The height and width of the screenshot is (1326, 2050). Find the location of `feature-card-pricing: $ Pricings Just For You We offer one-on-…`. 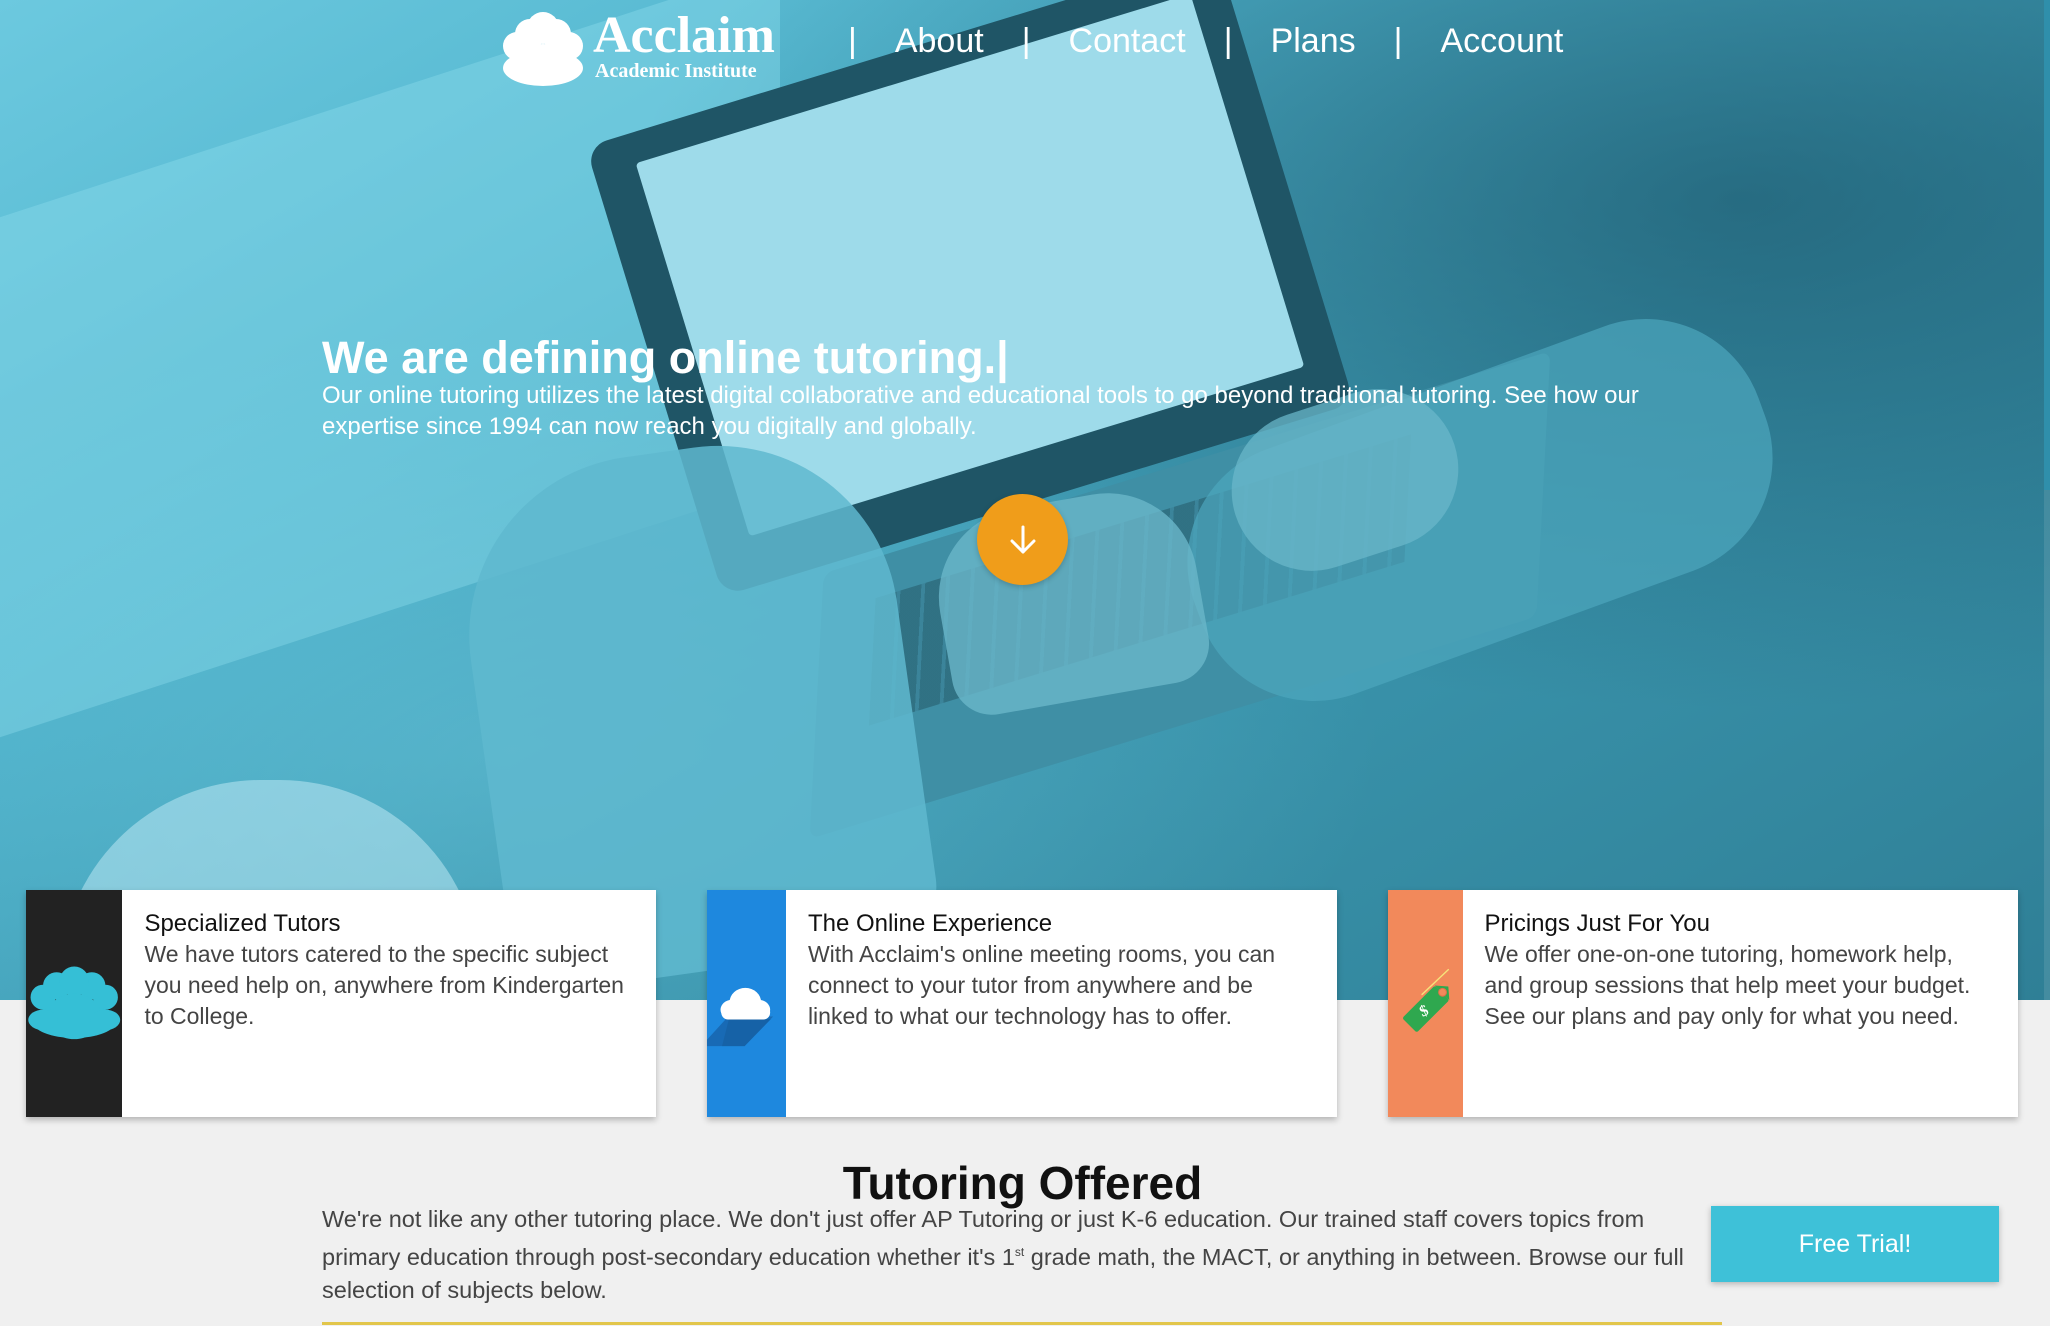

feature-card-pricing: $ Pricings Just For You We offer one-on-… is located at coordinates (1703, 1003).